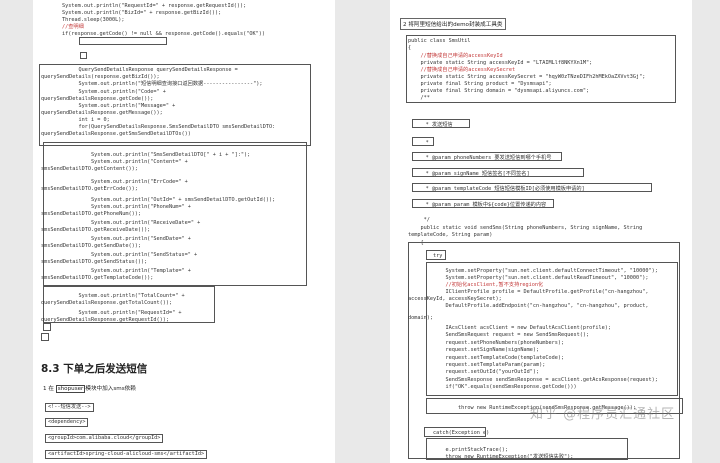 This screenshot has width=720, height=463. What do you see at coordinates (419, 220) in the screenshot?
I see `code-line: */` at bounding box center [419, 220].